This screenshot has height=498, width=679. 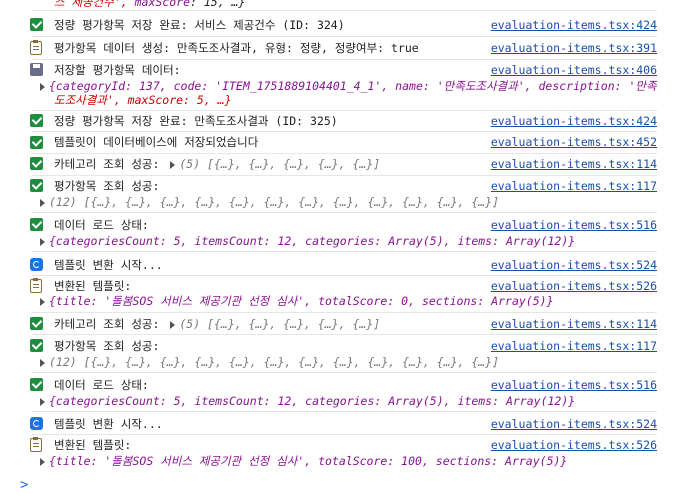 What do you see at coordinates (236, 48) in the screenshot?
I see `message-text: 평가항목 데이터 생성: 만족도조사결과, 유형: 정량, 정량여부: true` at bounding box center [236, 48].